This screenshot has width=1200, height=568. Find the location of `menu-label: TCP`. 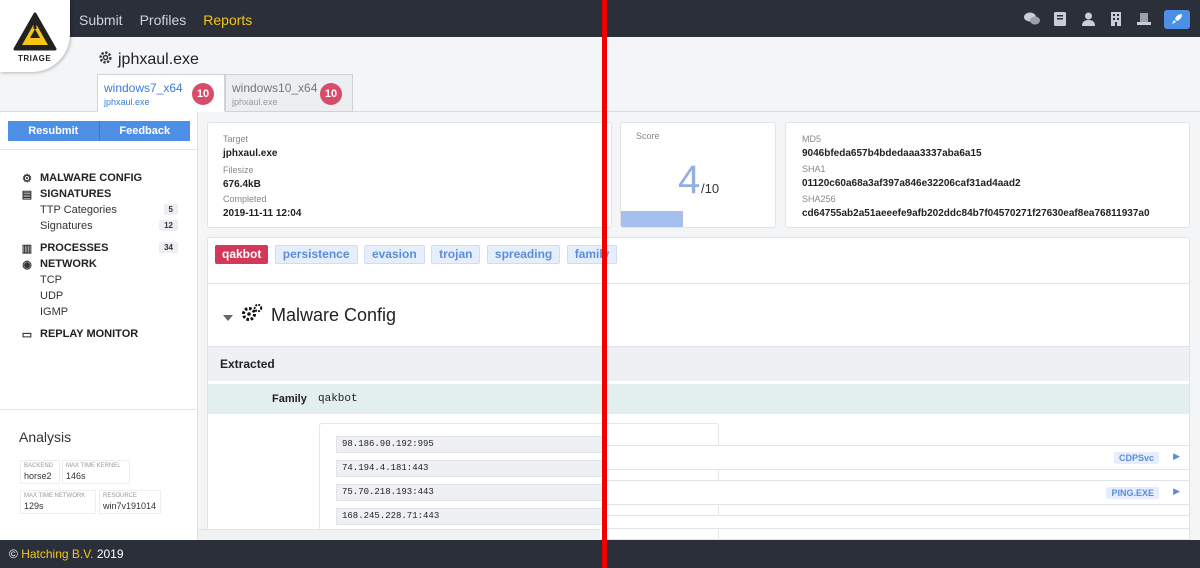

menu-label: TCP is located at coordinates (51, 280).